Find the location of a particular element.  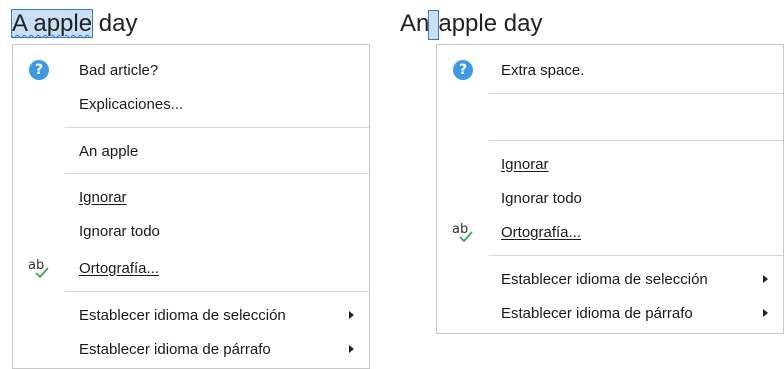

menu-item-label: Extra space. is located at coordinates (543, 70).